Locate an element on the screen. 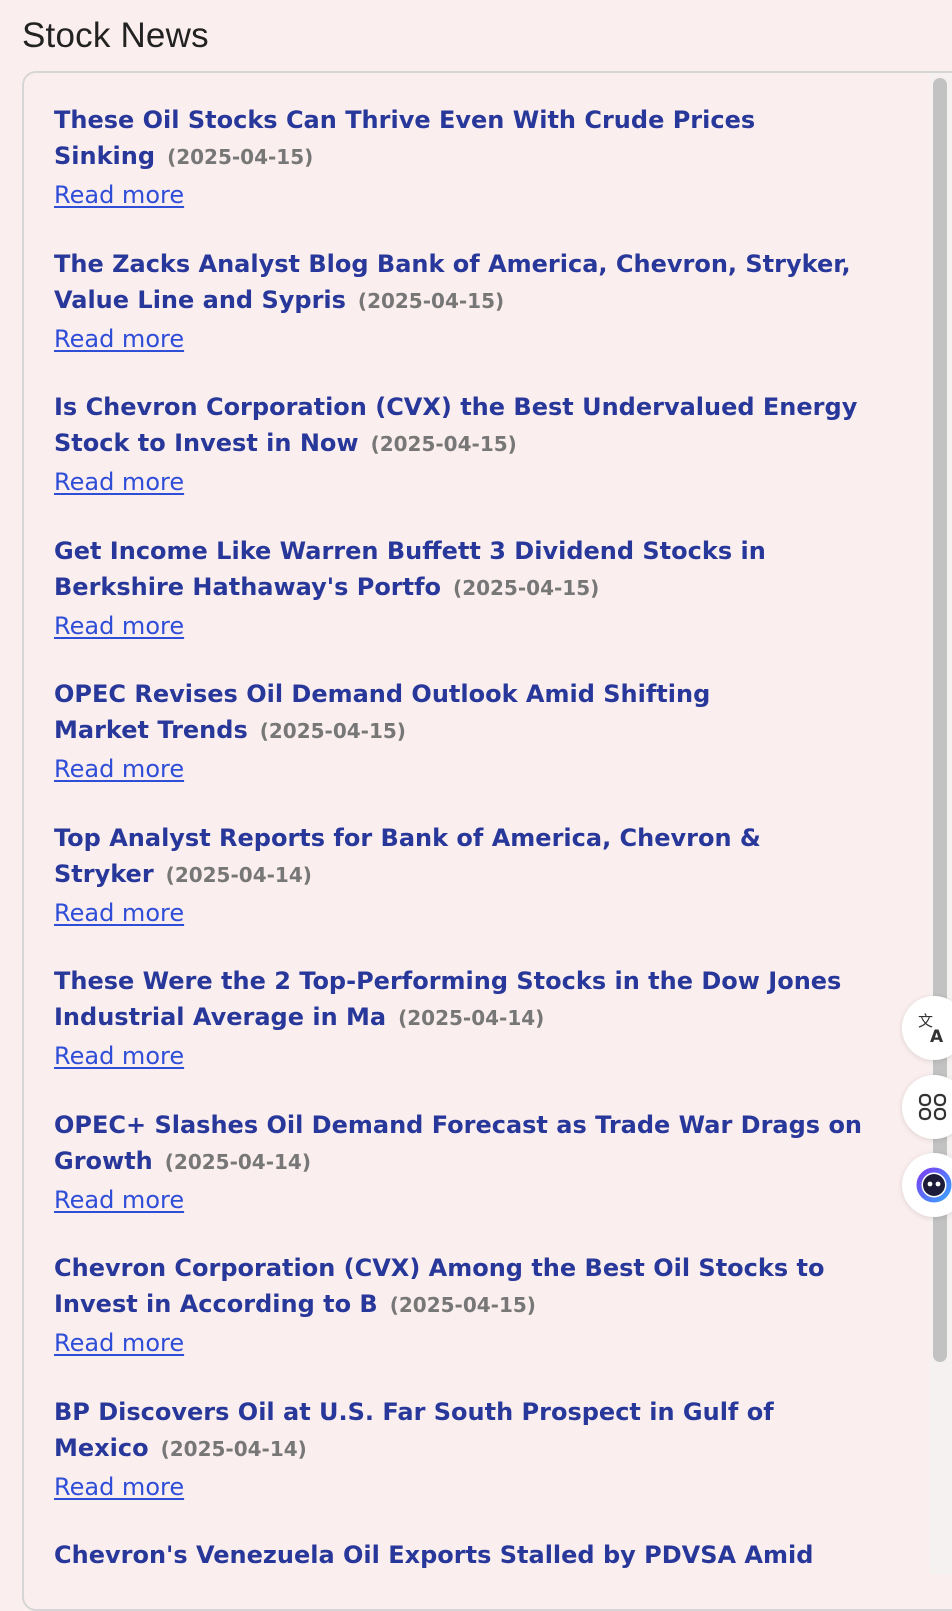 This screenshot has width=952, height=1611. svg-text: A is located at coordinates (937, 1036).